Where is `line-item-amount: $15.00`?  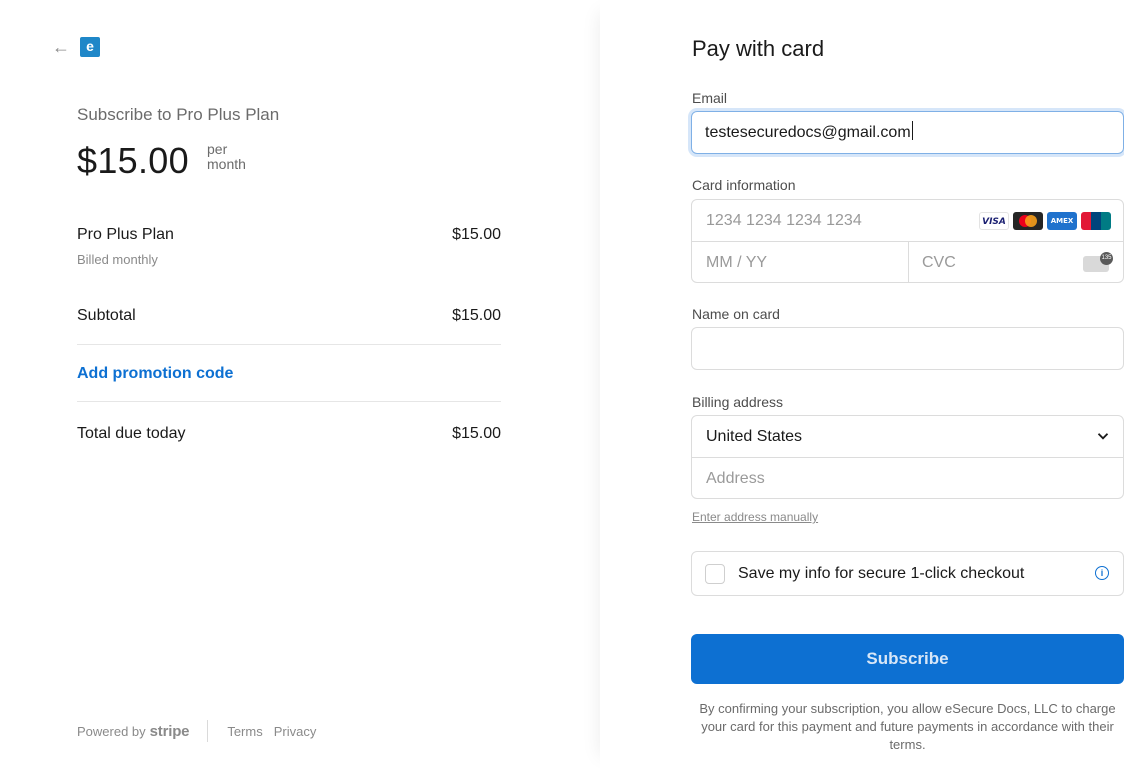 line-item-amount: $15.00 is located at coordinates (476, 234).